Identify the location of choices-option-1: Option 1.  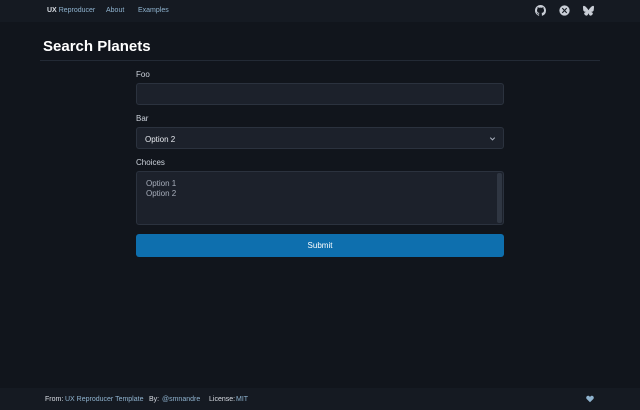
(161, 183).